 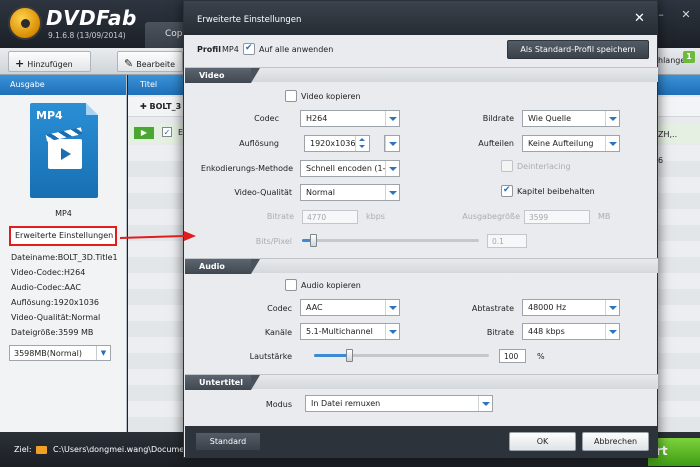 I want to click on audio-codec-value: AAC, so click(x=314, y=307).